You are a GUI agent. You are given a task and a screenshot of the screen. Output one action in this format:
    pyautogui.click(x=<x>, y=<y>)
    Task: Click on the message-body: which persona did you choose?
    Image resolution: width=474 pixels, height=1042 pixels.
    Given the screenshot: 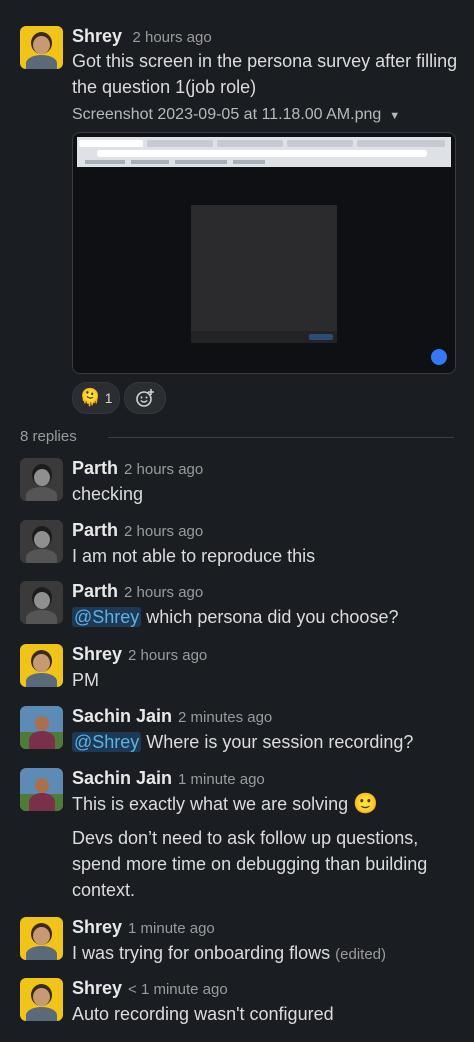 What is the action you would take?
    pyautogui.click(x=270, y=617)
    